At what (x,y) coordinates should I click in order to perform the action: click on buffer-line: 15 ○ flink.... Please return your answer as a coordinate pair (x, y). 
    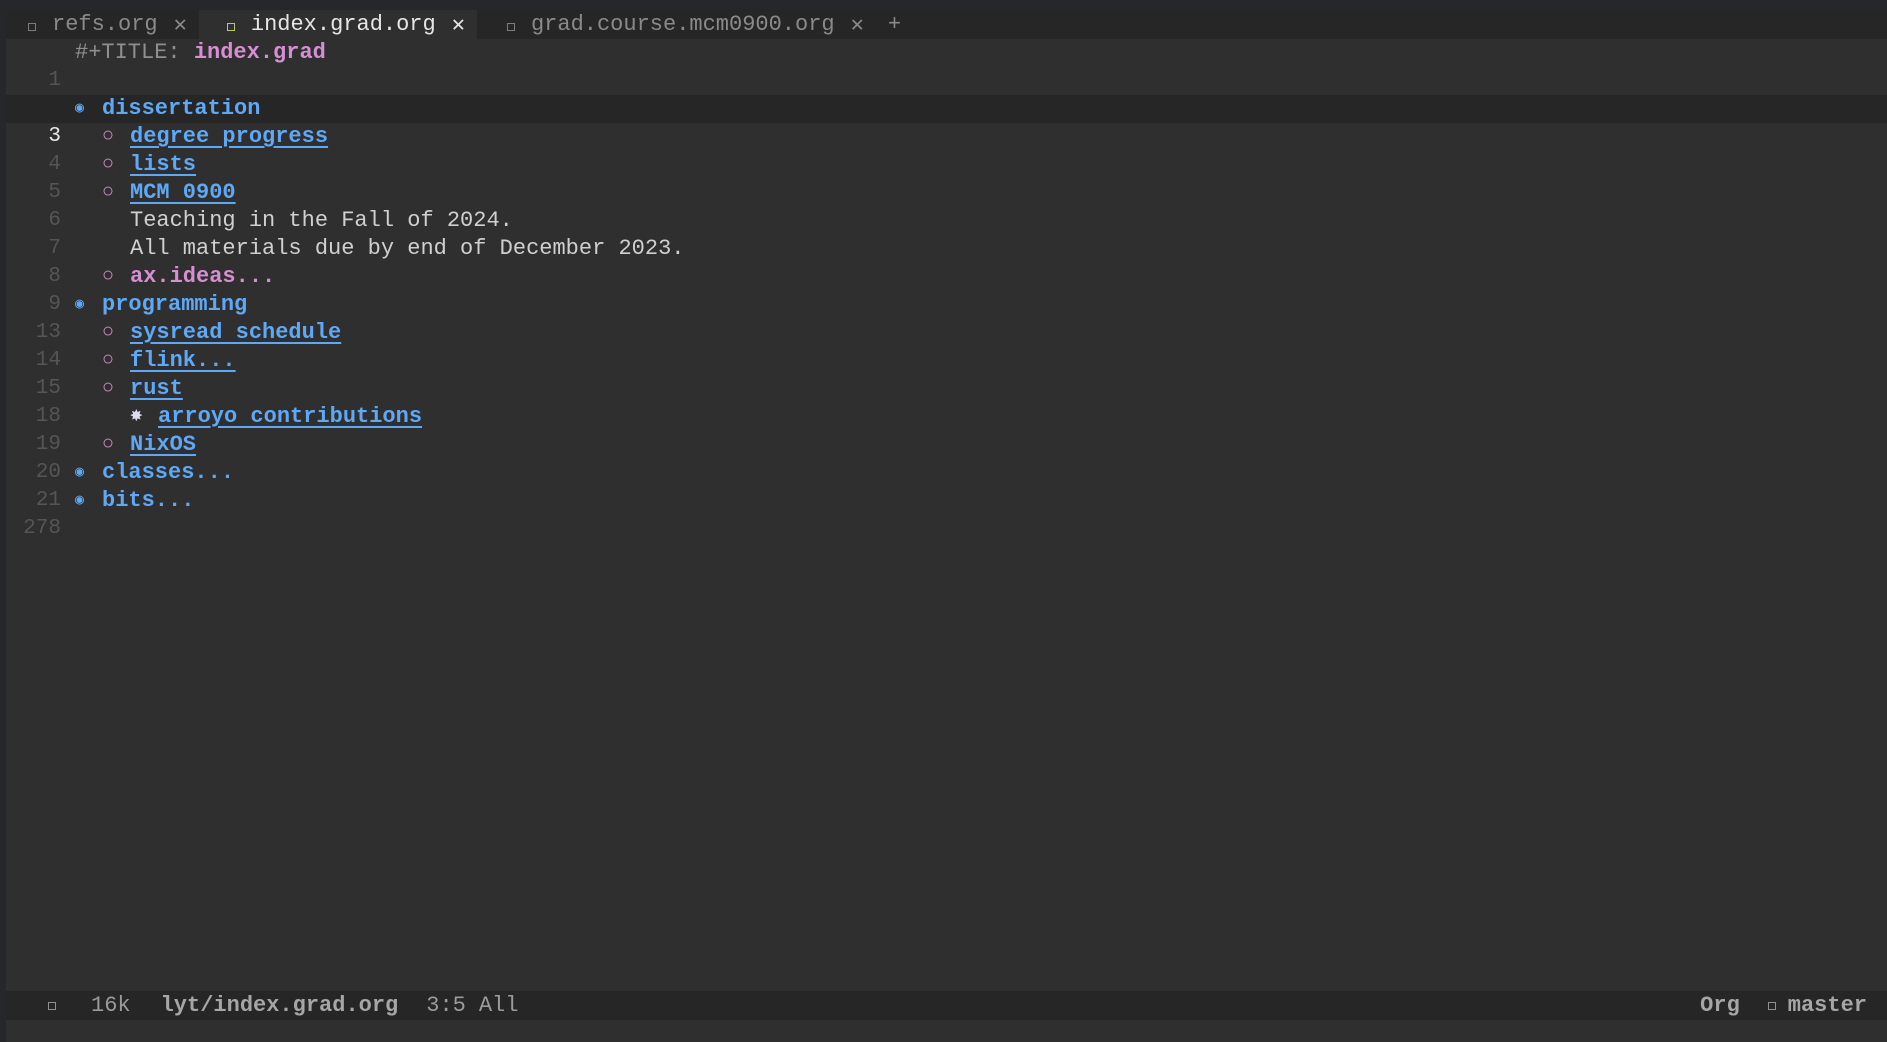
    Looking at the image, I should click on (946, 373).